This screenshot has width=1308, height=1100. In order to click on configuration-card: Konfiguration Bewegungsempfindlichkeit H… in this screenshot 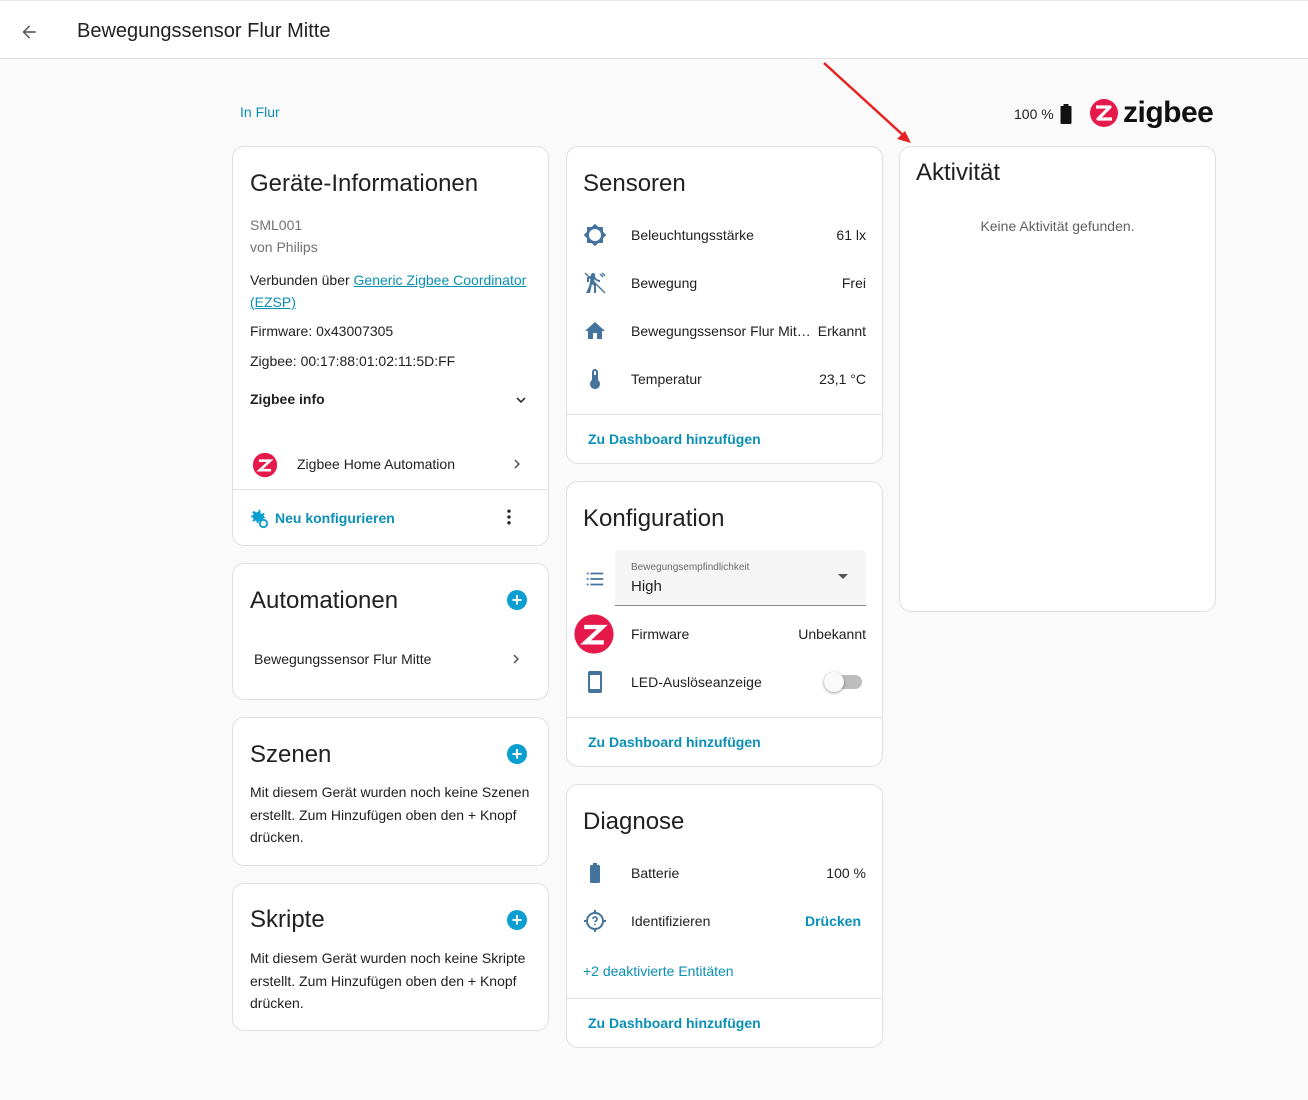, I will do `click(724, 624)`.